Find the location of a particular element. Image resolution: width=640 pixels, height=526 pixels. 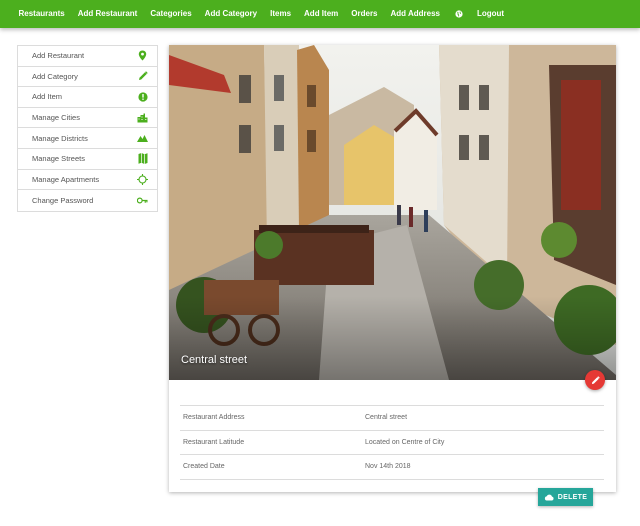

detail-value: Nov 14th 2018 is located at coordinates (388, 467).